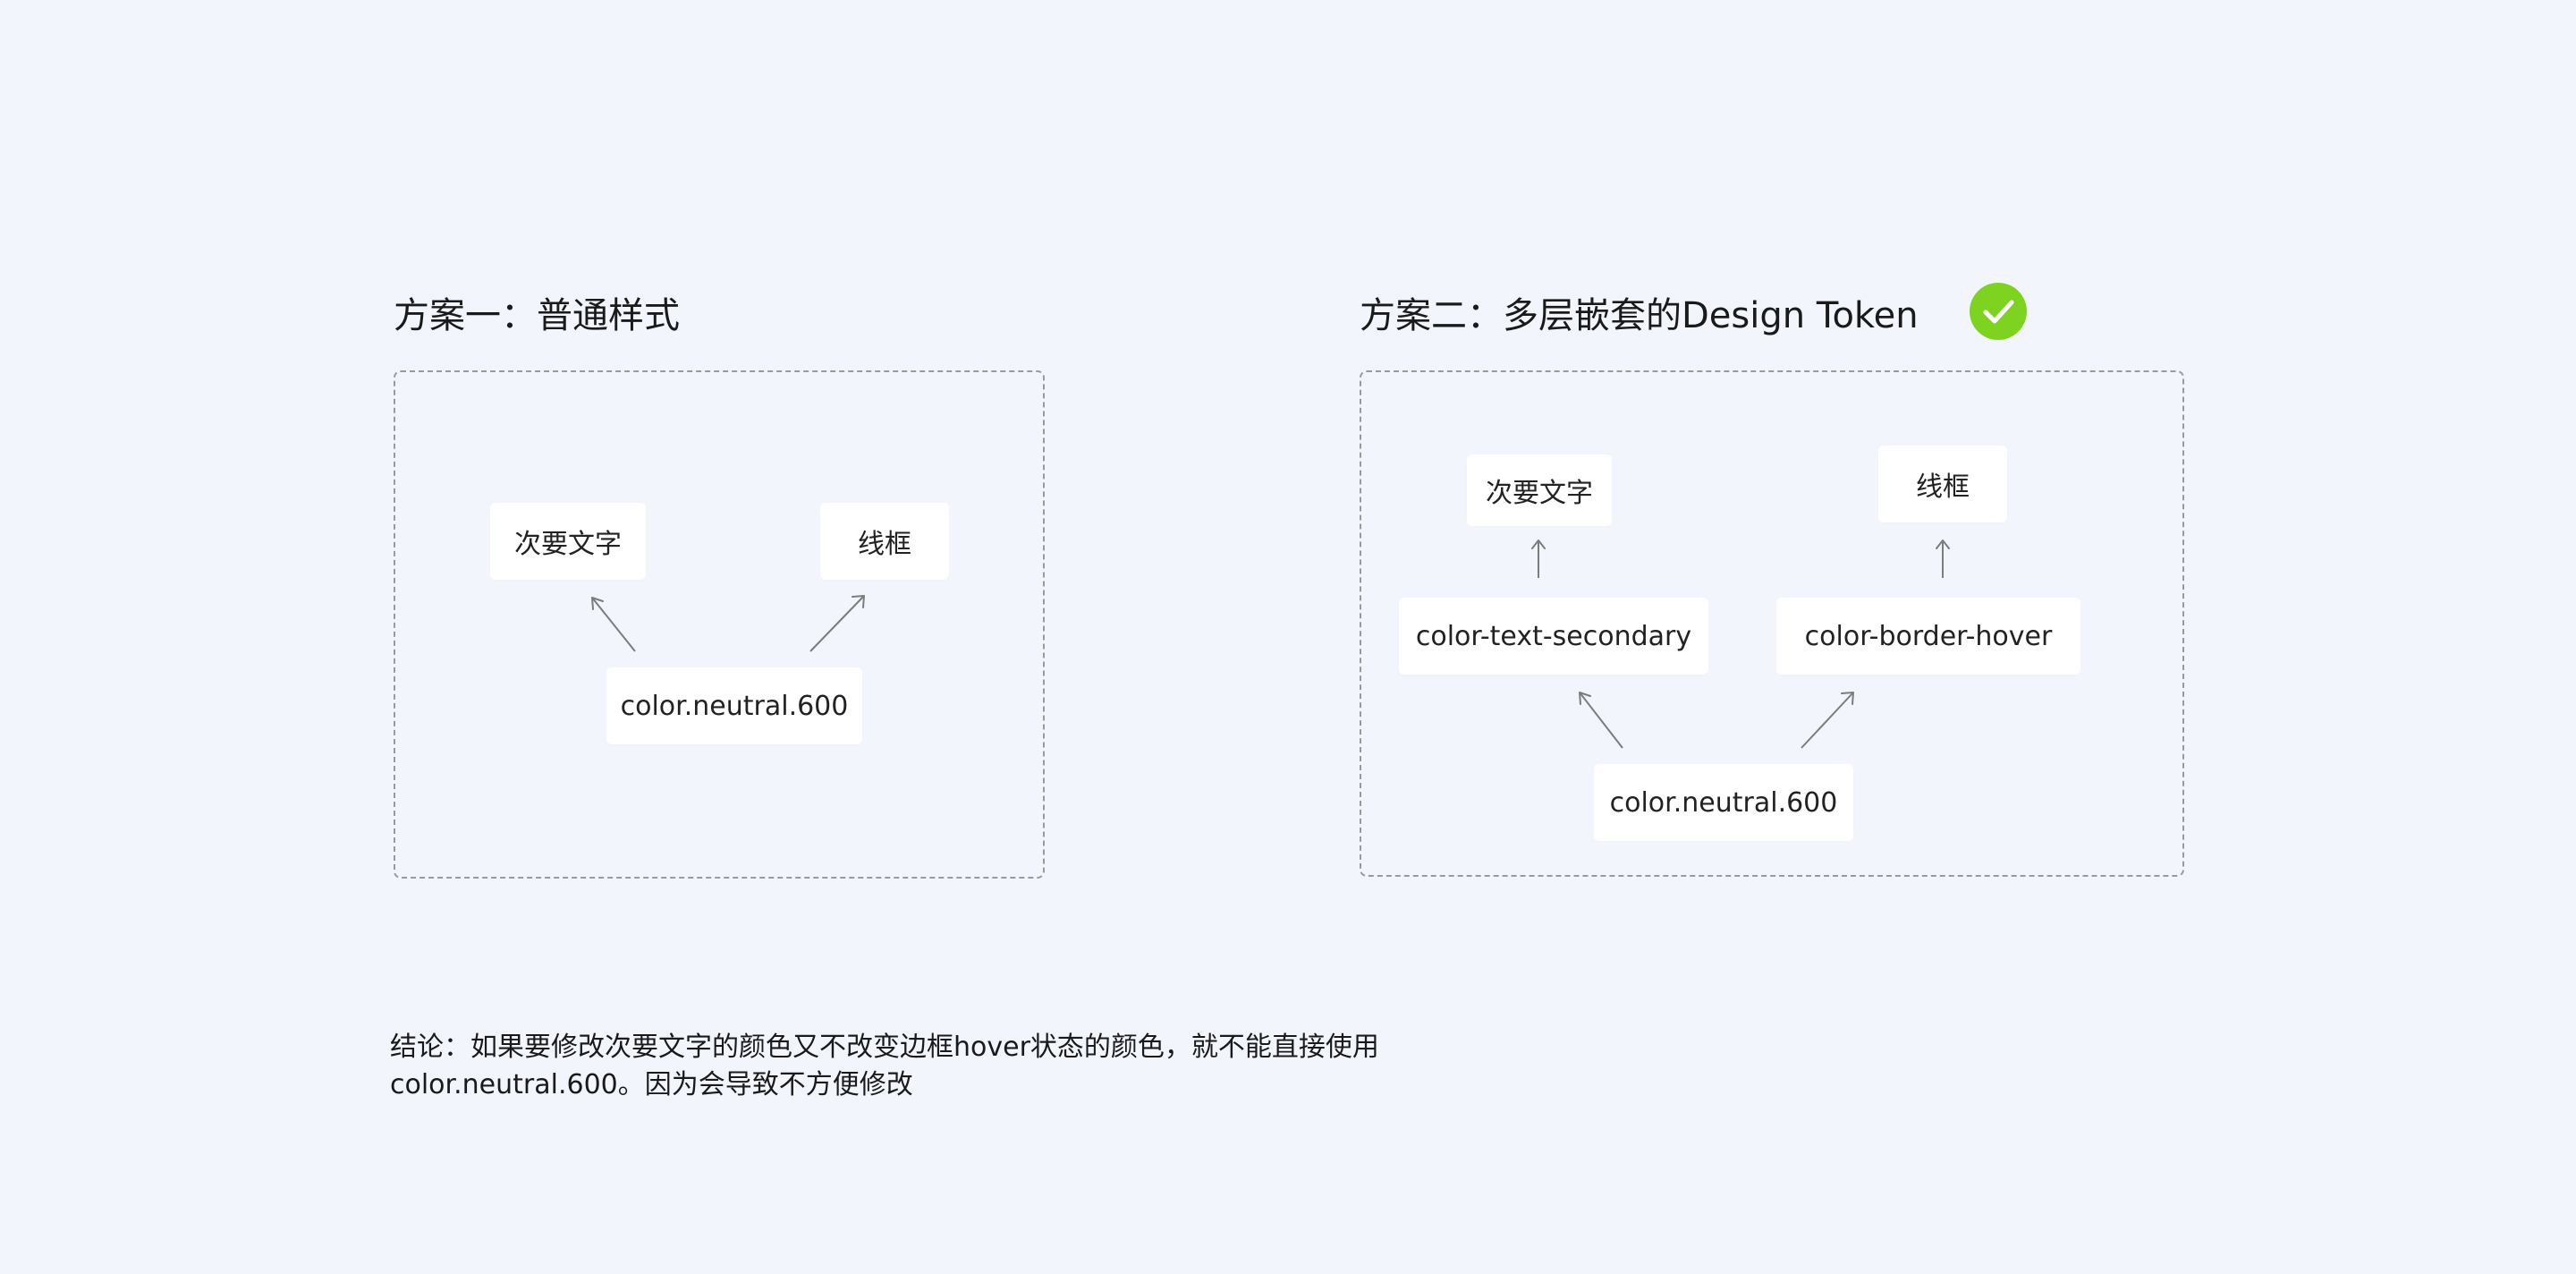  What do you see at coordinates (884, 1047) in the screenshot?
I see `conclusion-line-1: 结论：如果要修改次要文字的颜色又不改变边框hover状态的颜色，就不能直接使用` at bounding box center [884, 1047].